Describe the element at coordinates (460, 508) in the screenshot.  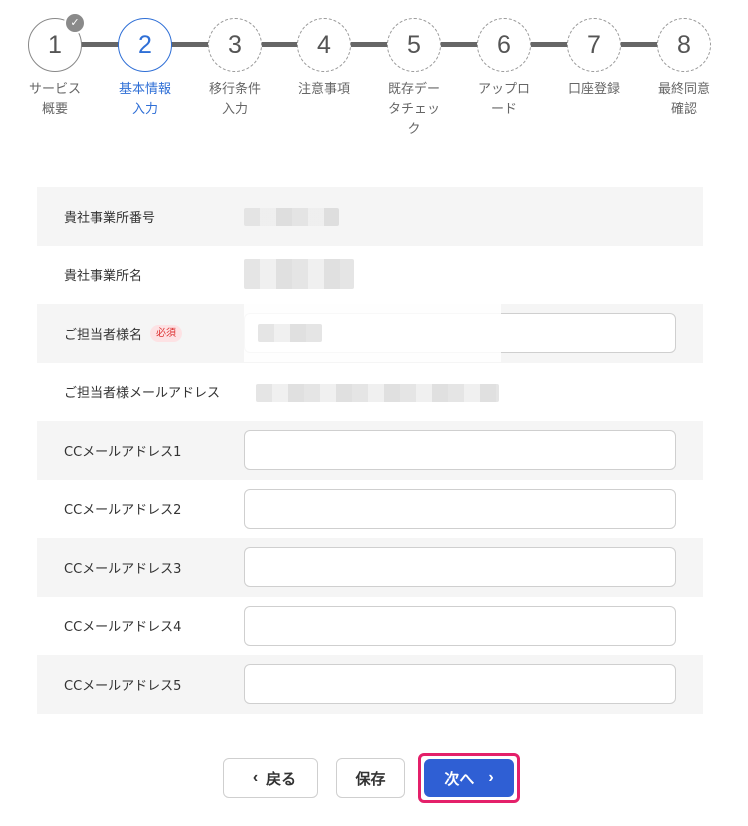
I see `cc-email-2-input` at that location.